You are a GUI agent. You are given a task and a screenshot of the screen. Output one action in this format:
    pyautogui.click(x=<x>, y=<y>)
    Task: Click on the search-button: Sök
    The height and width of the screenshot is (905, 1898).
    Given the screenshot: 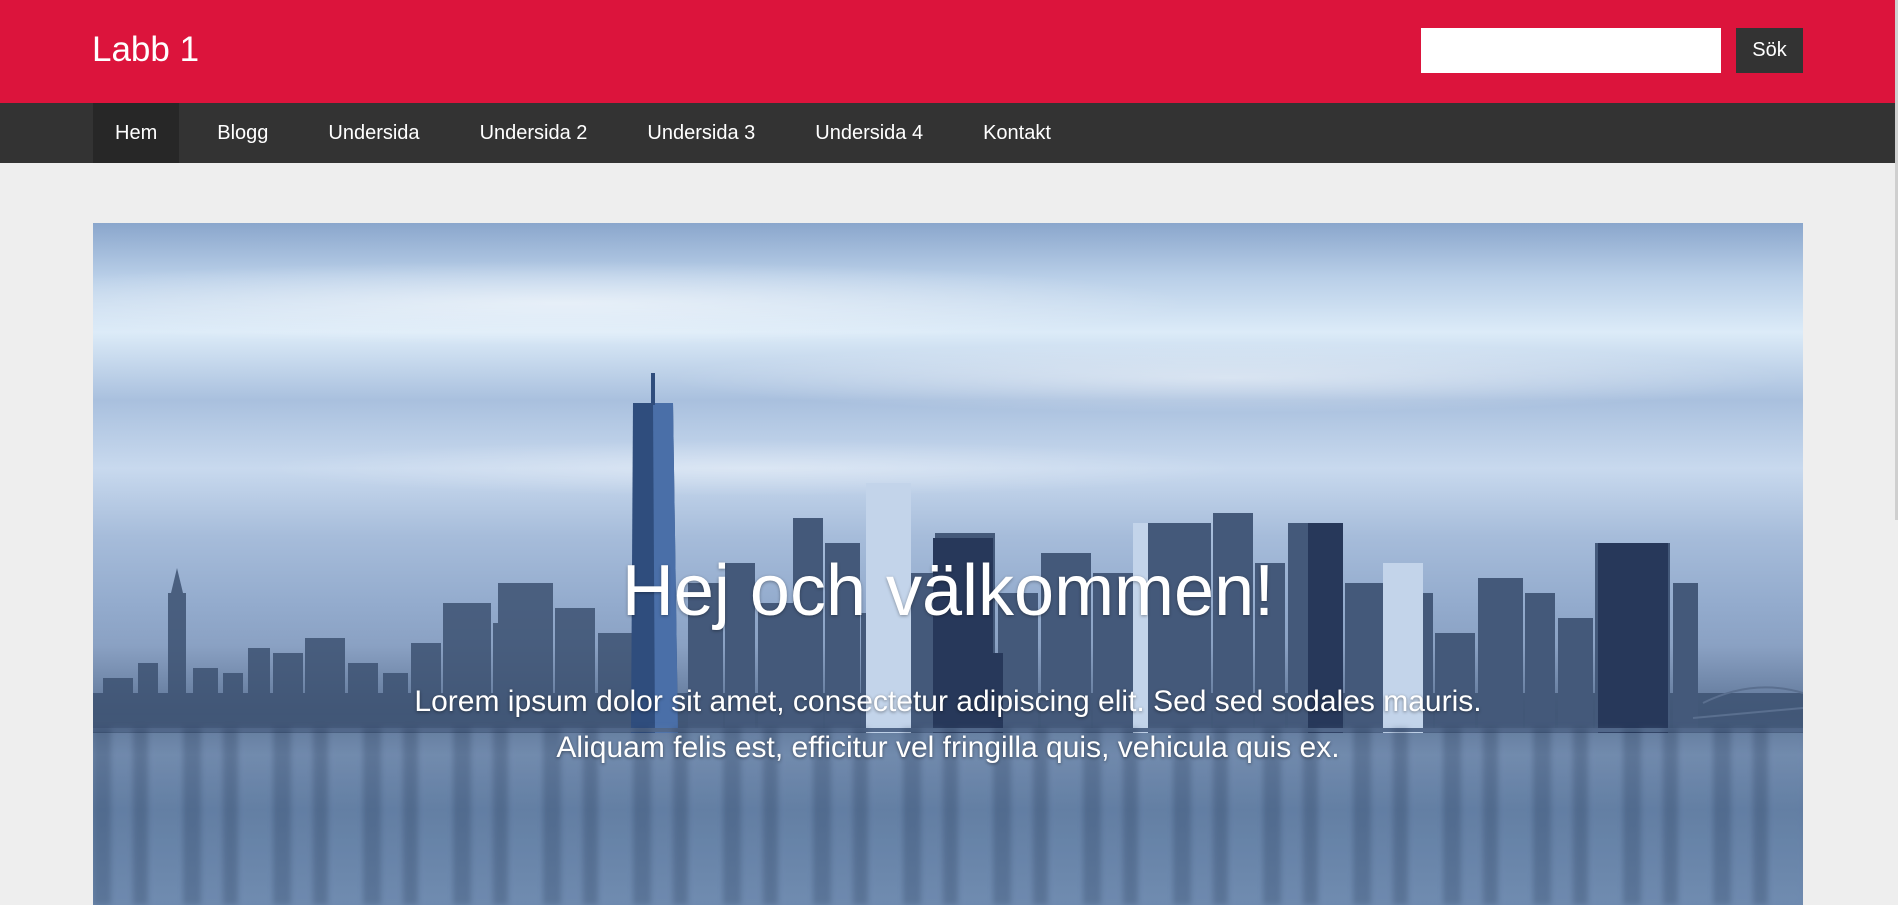 What is the action you would take?
    pyautogui.click(x=1769, y=50)
    